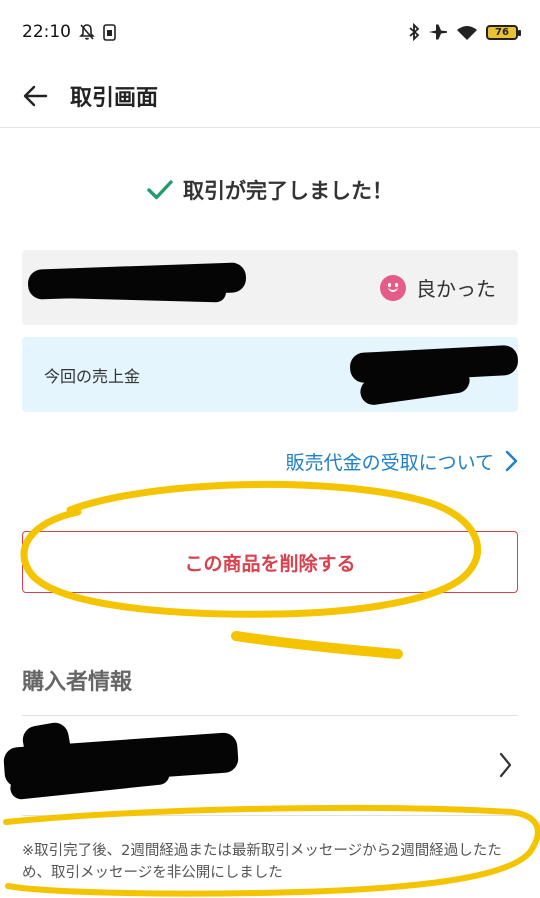  What do you see at coordinates (467, 32) in the screenshot?
I see `wifi-icon` at bounding box center [467, 32].